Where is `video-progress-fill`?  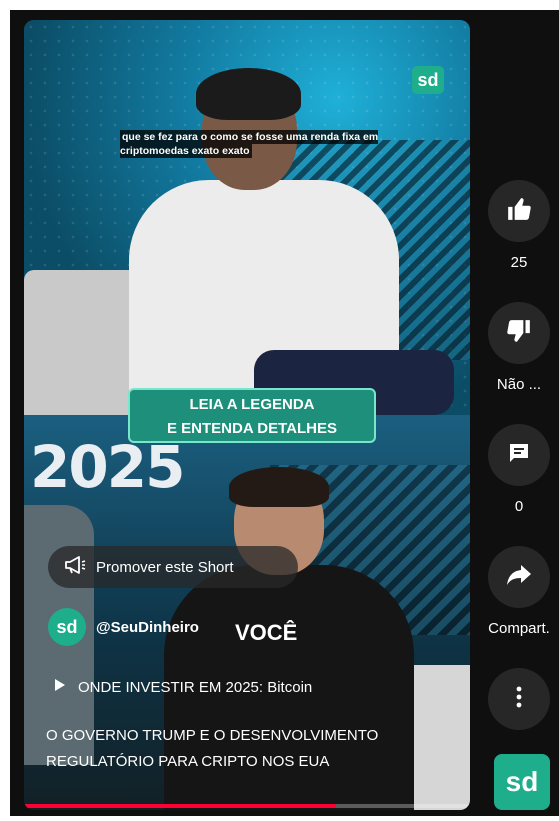 video-progress-fill is located at coordinates (180, 806).